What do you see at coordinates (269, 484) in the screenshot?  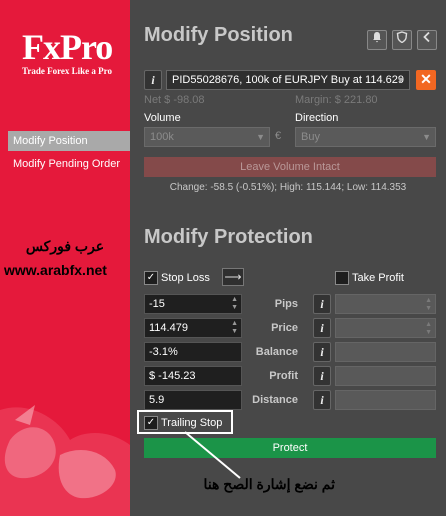 I see `annotation-note: ثم نضع إشارة الصح هنا` at bounding box center [269, 484].